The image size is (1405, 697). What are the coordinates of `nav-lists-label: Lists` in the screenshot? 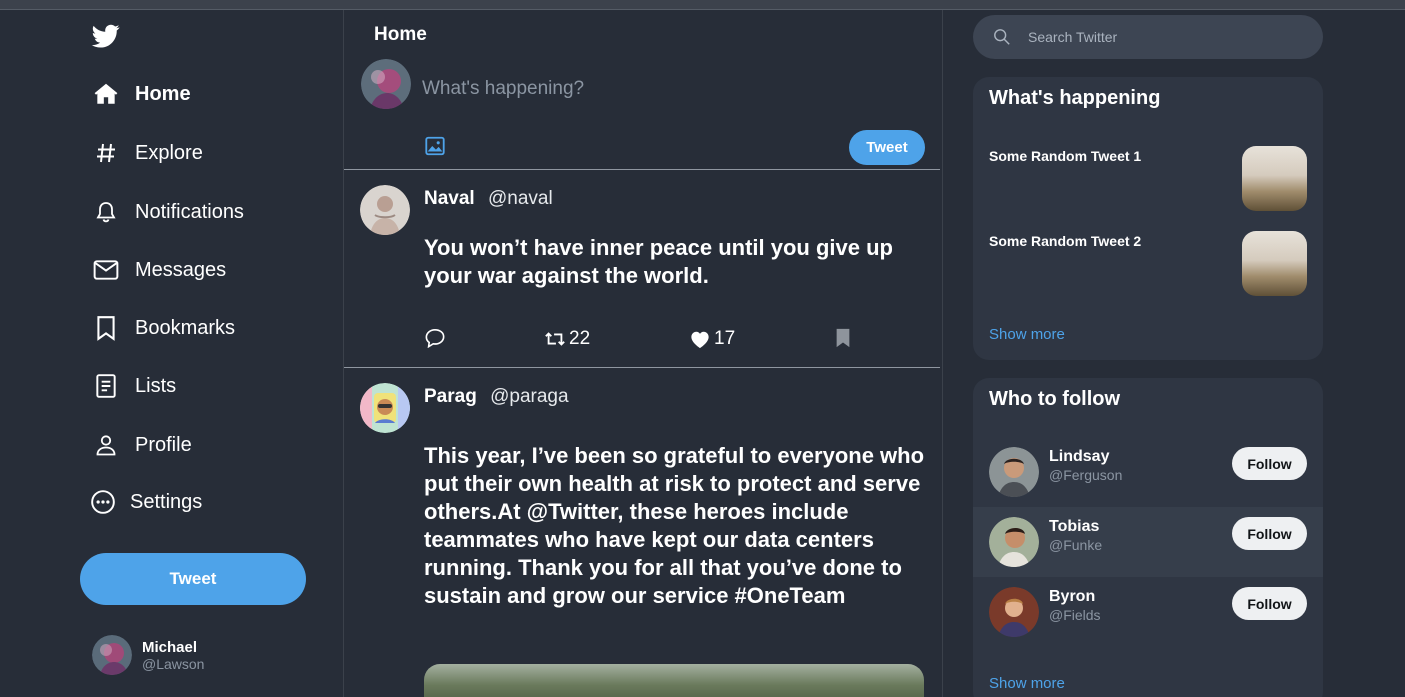 It's located at (156, 385).